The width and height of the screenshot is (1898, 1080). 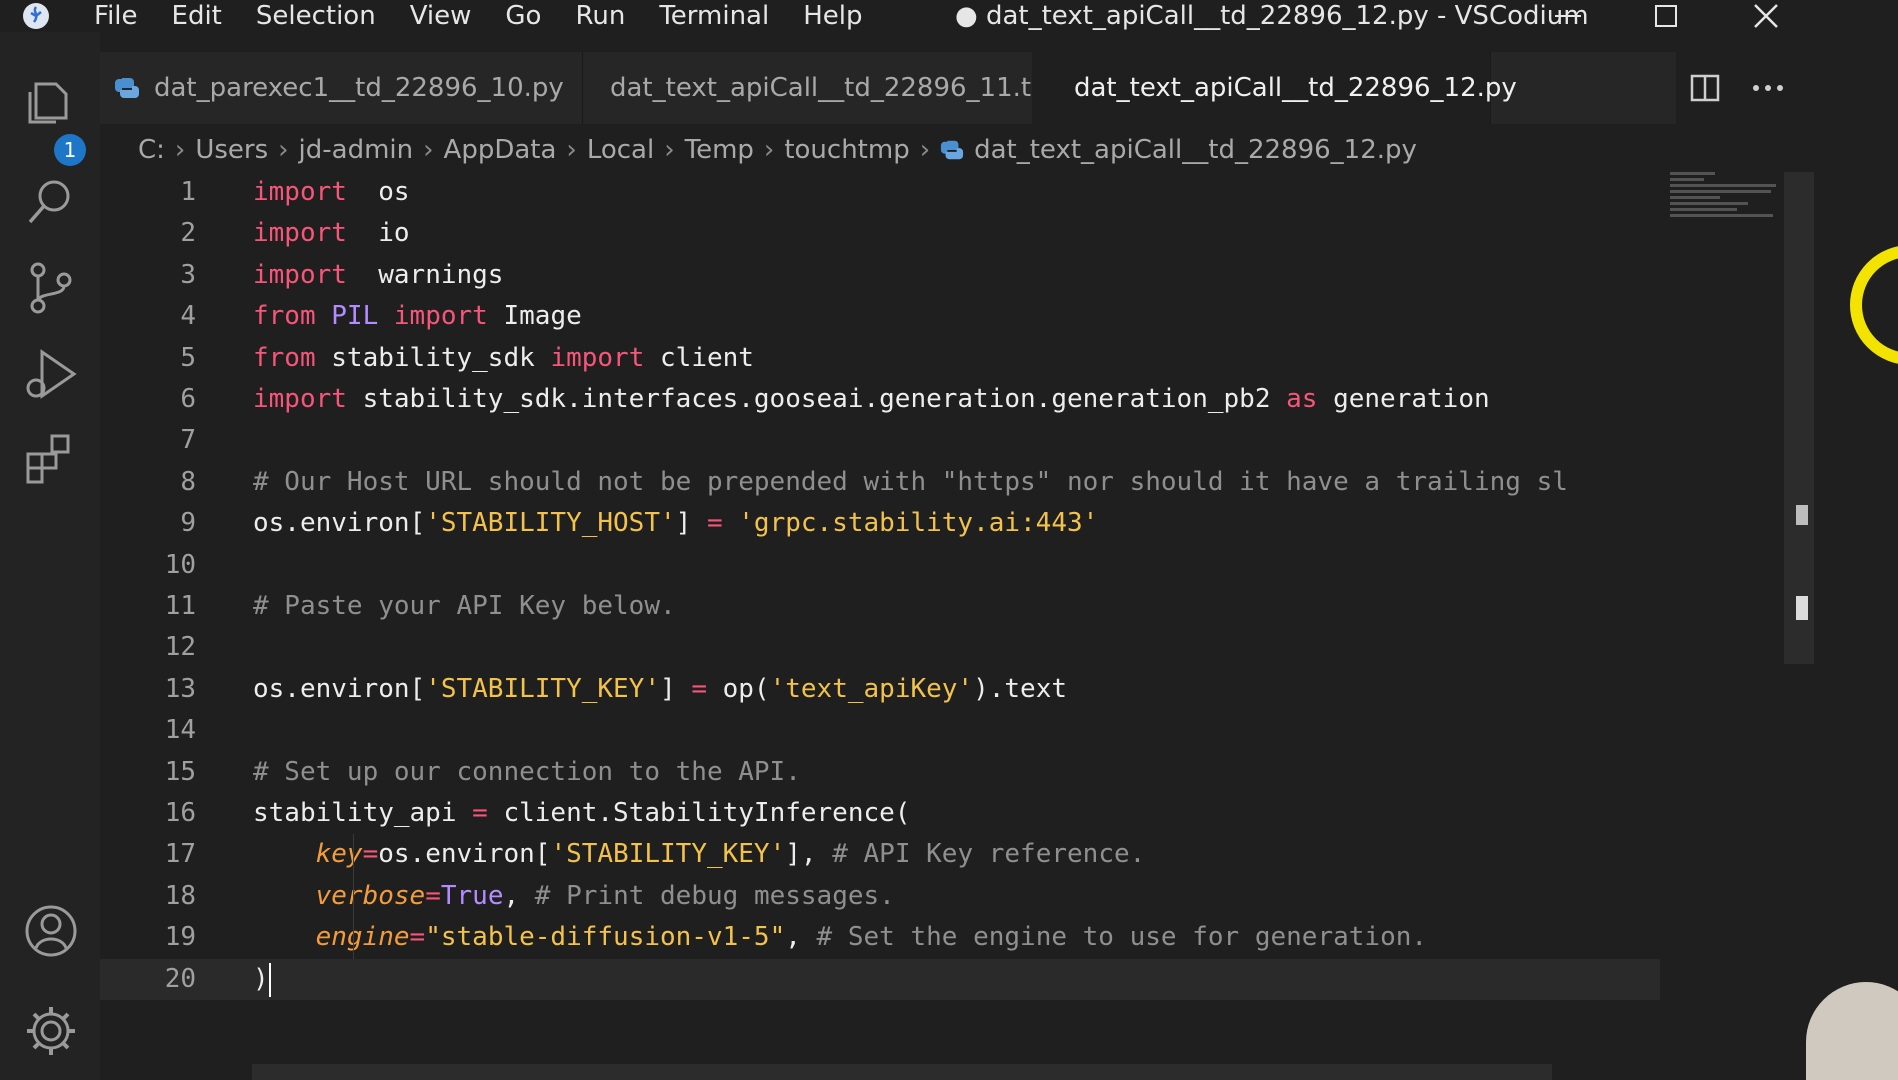 I want to click on code-token: # Set up our connection to the API., so click(x=527, y=771).